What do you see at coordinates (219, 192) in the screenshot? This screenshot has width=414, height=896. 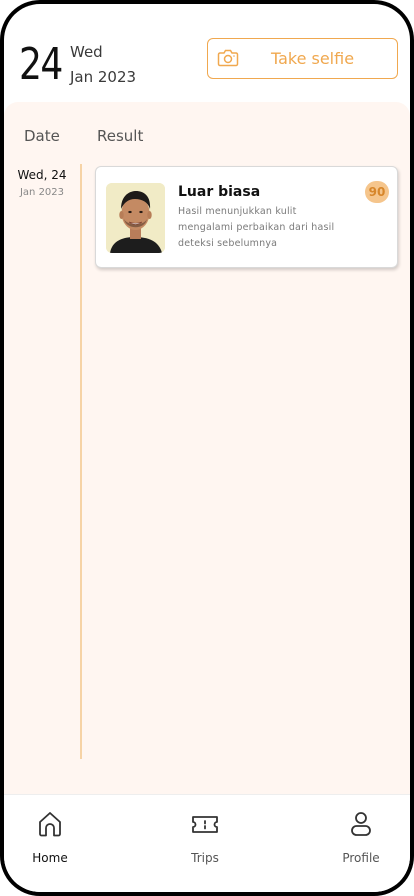 I see `result-title: Luar biasa` at bounding box center [219, 192].